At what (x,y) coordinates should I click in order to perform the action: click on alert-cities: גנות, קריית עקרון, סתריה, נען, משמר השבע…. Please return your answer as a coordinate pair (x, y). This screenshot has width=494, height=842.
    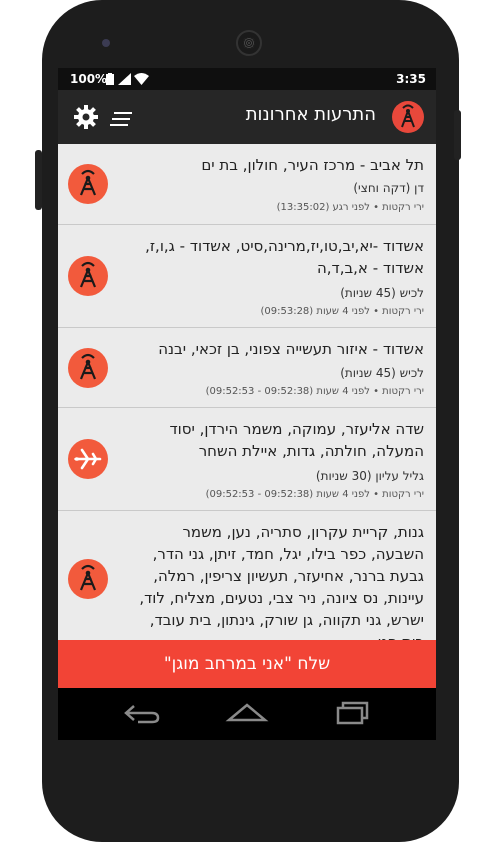
    Looking at the image, I should click on (281, 587).